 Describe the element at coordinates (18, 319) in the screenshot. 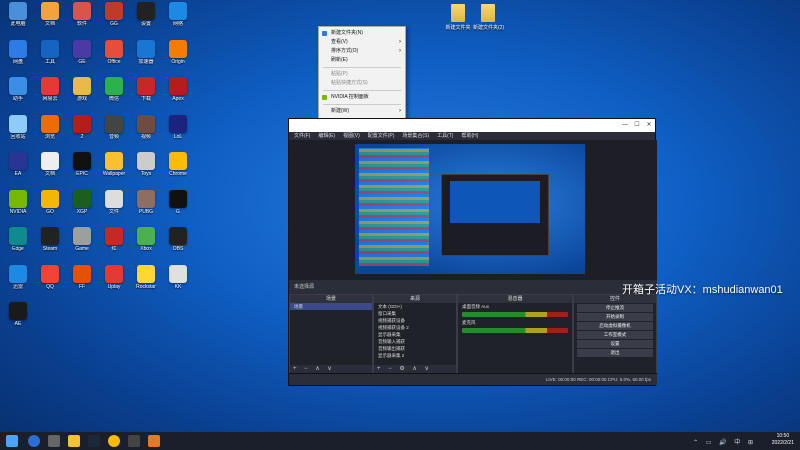

I see `desktop-icon: AE` at that location.